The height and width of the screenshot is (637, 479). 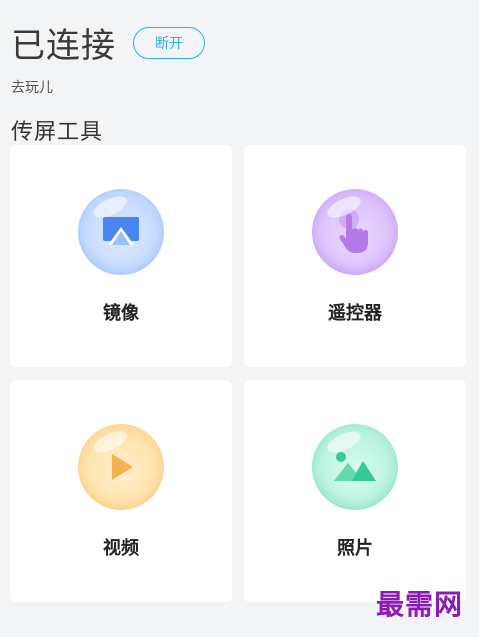 What do you see at coordinates (355, 467) in the screenshot?
I see `image-icon` at bounding box center [355, 467].